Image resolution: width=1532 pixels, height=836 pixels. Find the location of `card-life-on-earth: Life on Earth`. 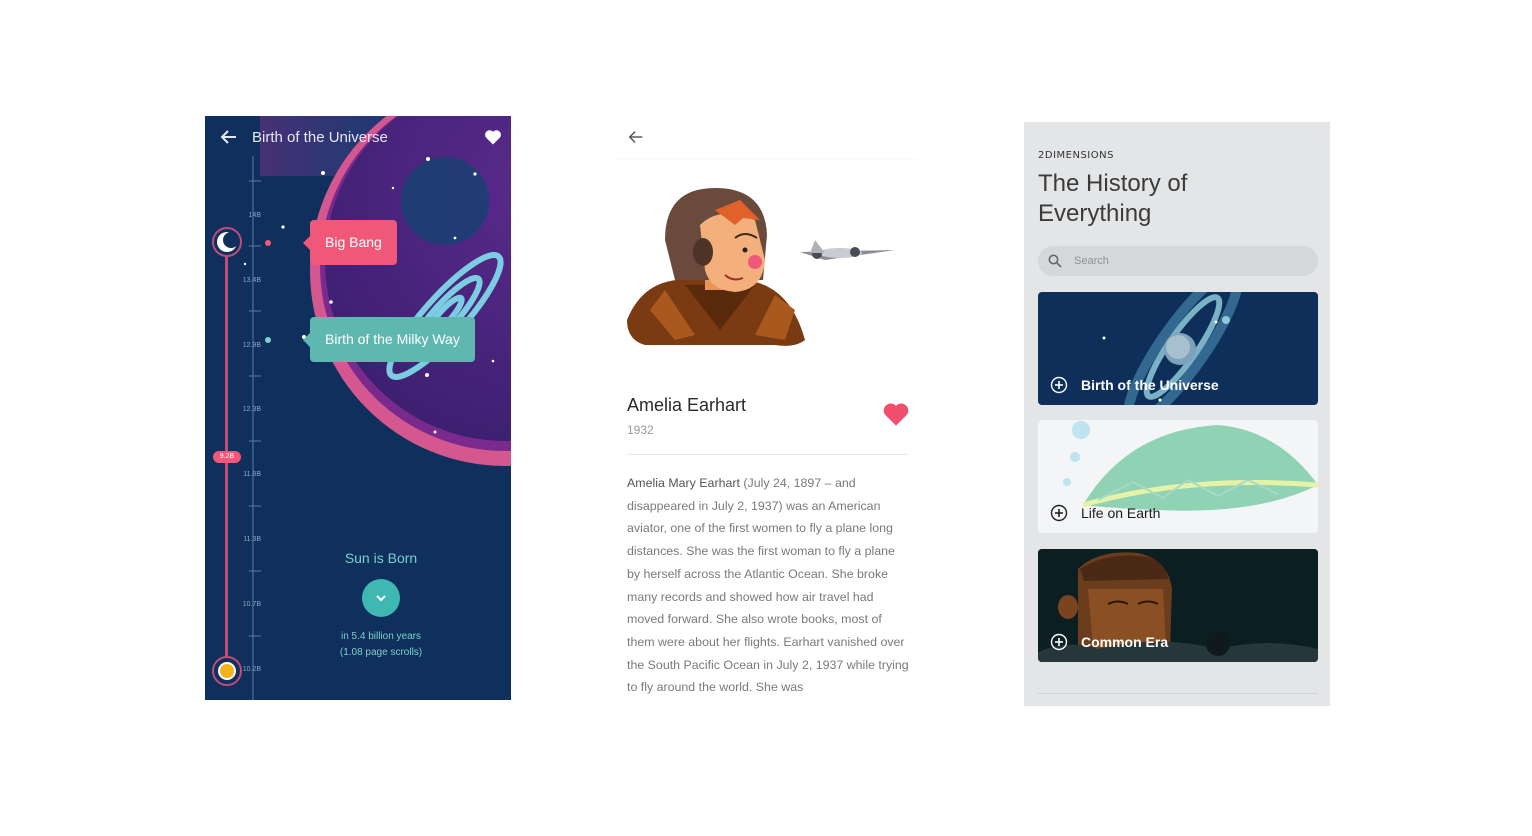

card-life-on-earth: Life on Earth is located at coordinates (1178, 476).